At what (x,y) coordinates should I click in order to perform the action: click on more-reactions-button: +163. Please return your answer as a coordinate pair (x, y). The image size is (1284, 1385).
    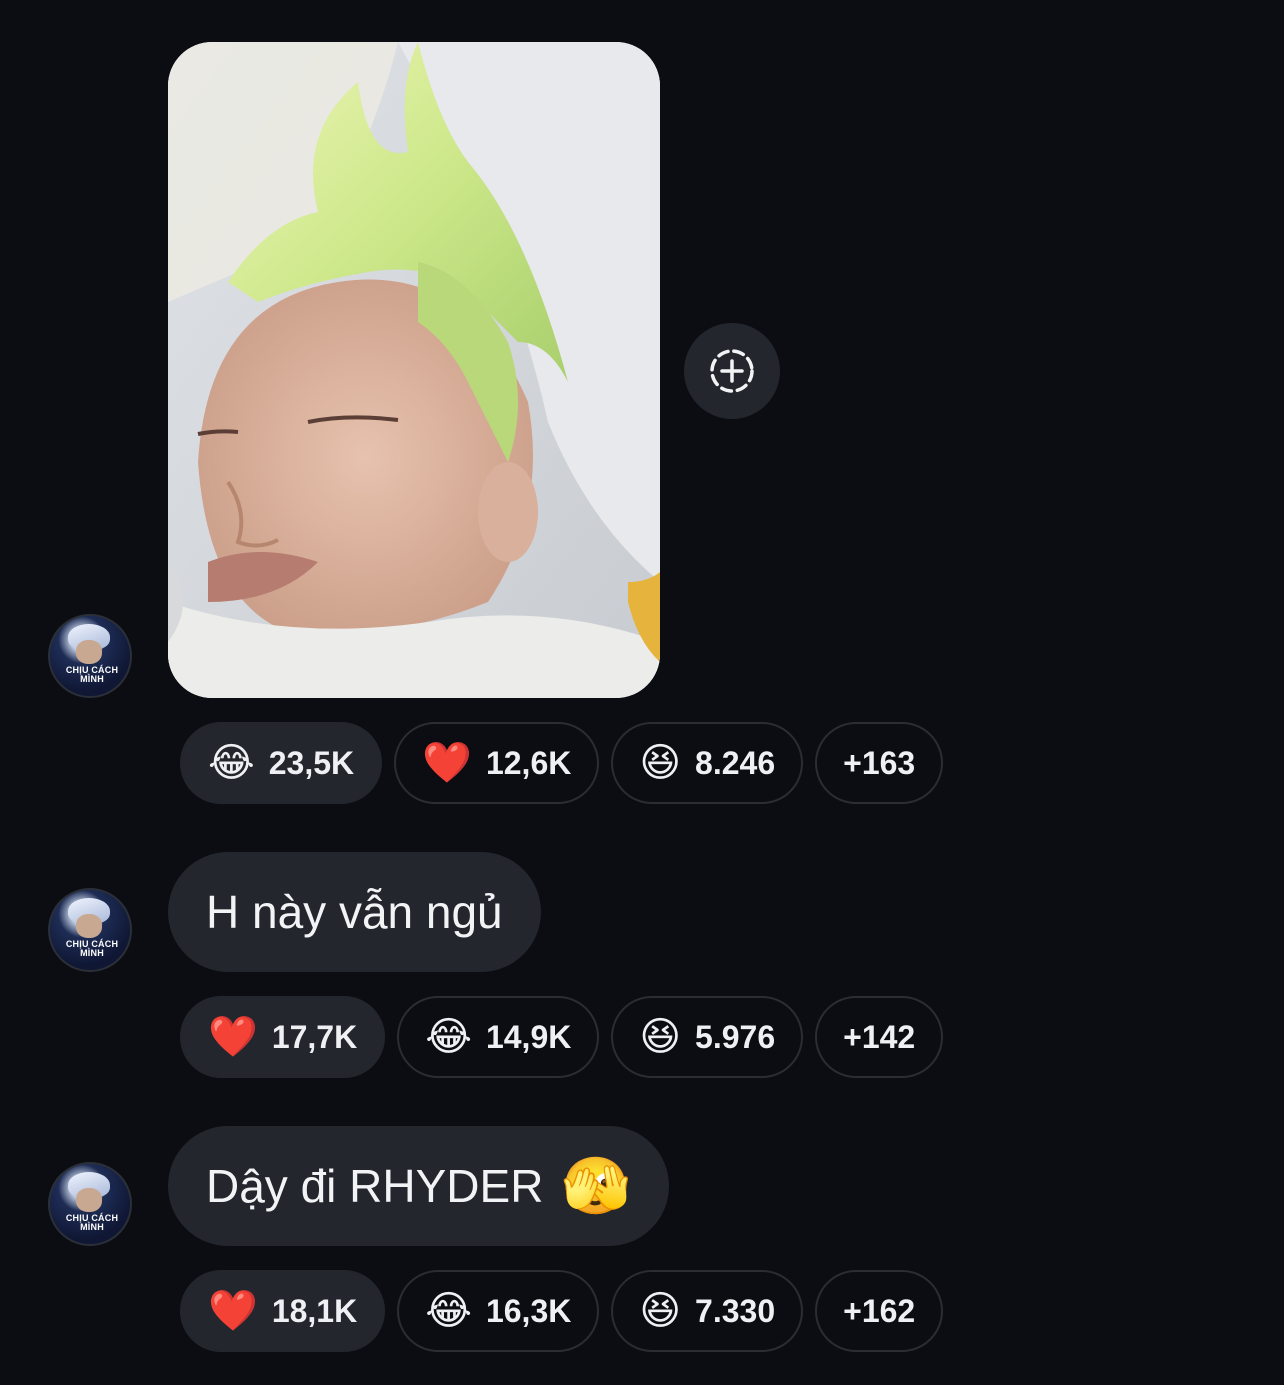
    Looking at the image, I should click on (879, 763).